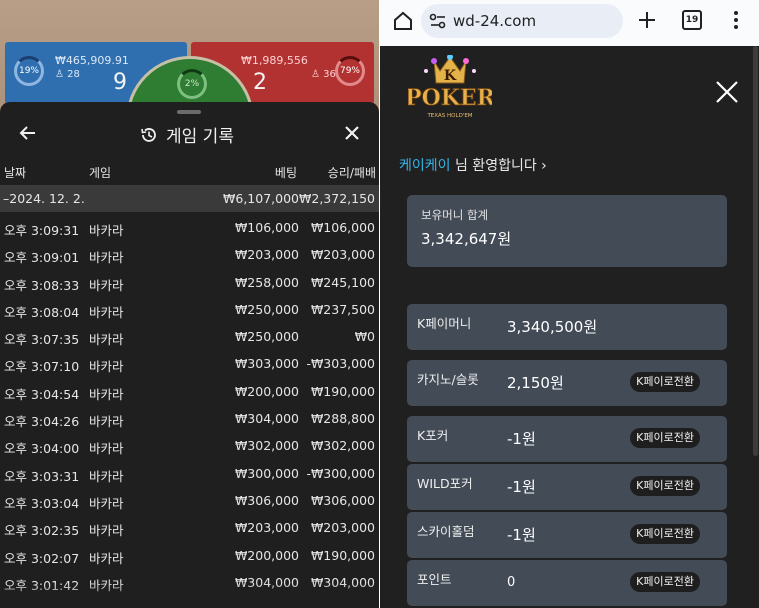 The width and height of the screenshot is (759, 608). What do you see at coordinates (189, 595) in the screenshot?
I see `list-fade` at bounding box center [189, 595].